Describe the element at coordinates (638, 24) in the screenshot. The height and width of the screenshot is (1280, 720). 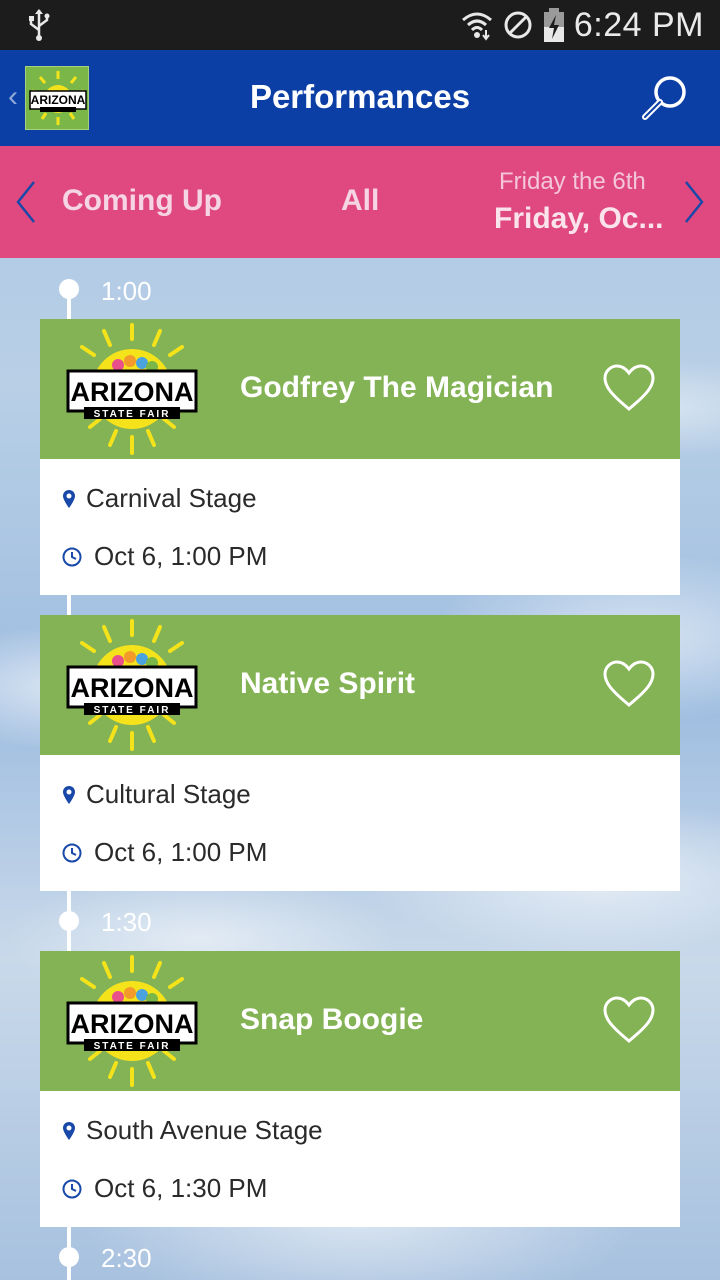
I see `status-time: 6:24 PM` at that location.